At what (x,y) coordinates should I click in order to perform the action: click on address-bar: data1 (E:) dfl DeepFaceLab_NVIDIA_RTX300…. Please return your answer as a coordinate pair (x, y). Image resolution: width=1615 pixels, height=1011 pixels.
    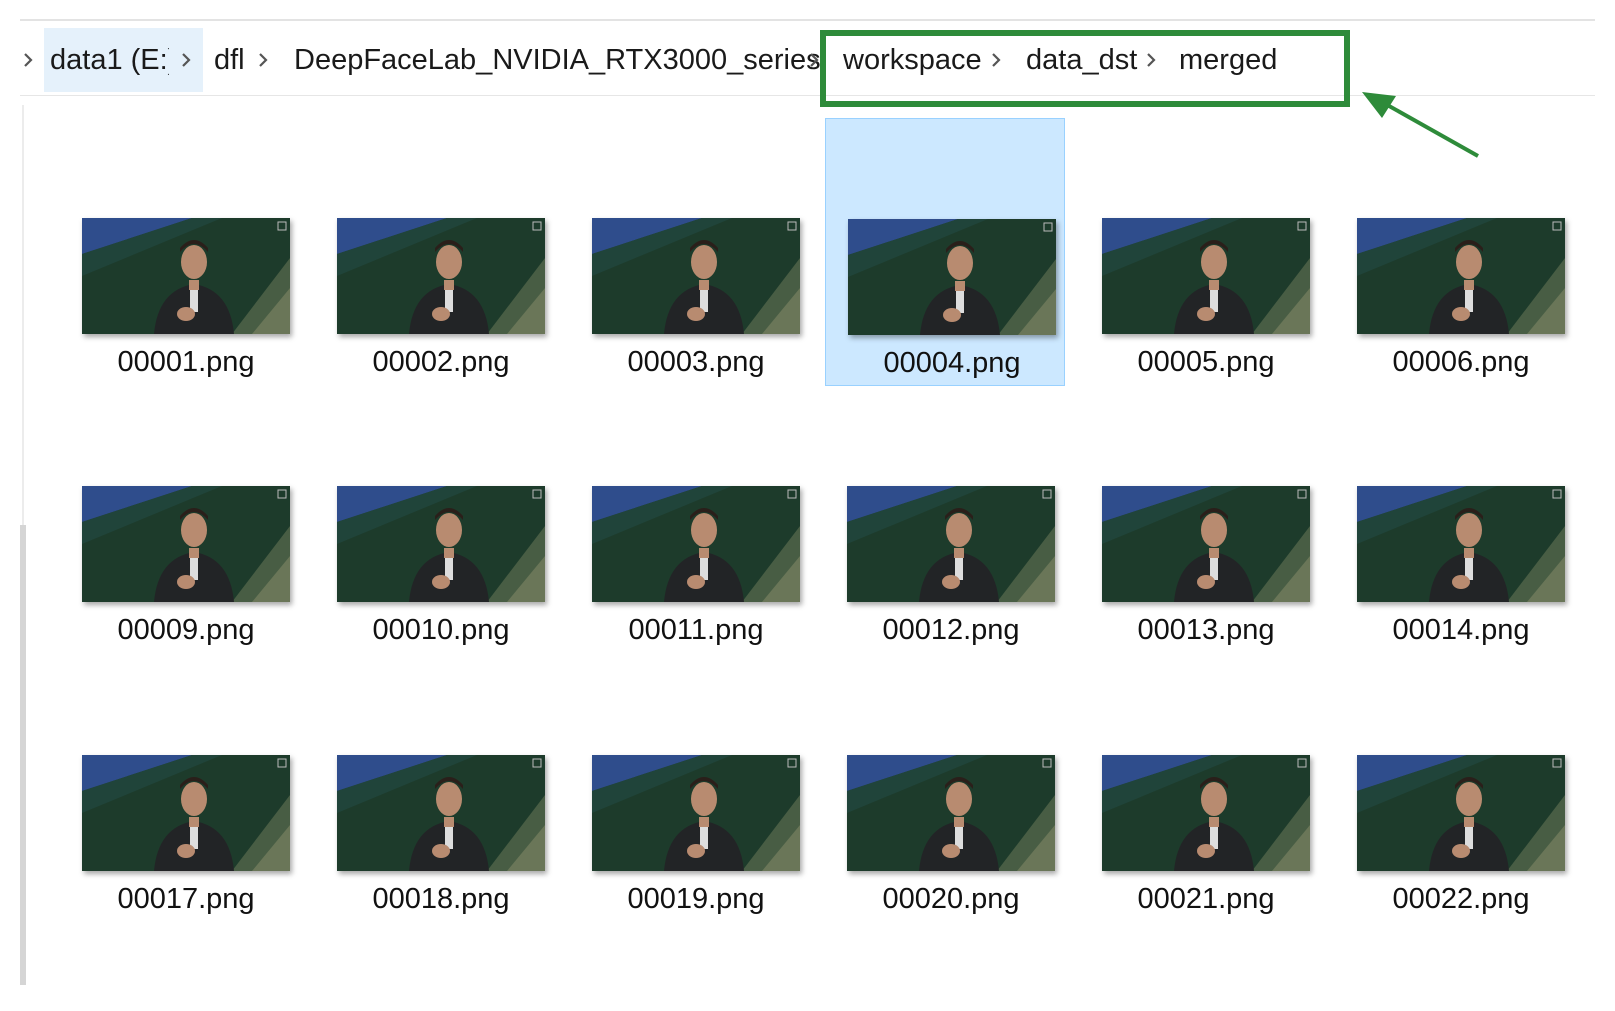
    Looking at the image, I should click on (807, 59).